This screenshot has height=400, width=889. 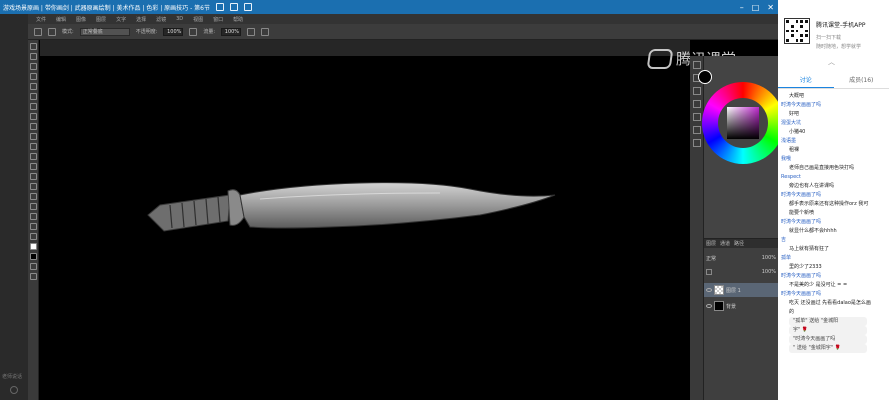 I want to click on chat-username: 浅语墨, so click(x=789, y=141).